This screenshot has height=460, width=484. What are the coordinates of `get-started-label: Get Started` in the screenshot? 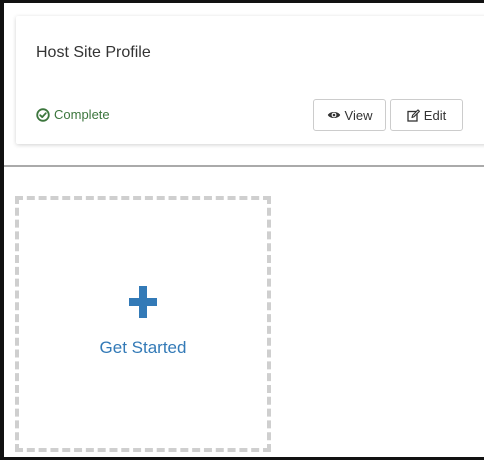 It's located at (143, 347).